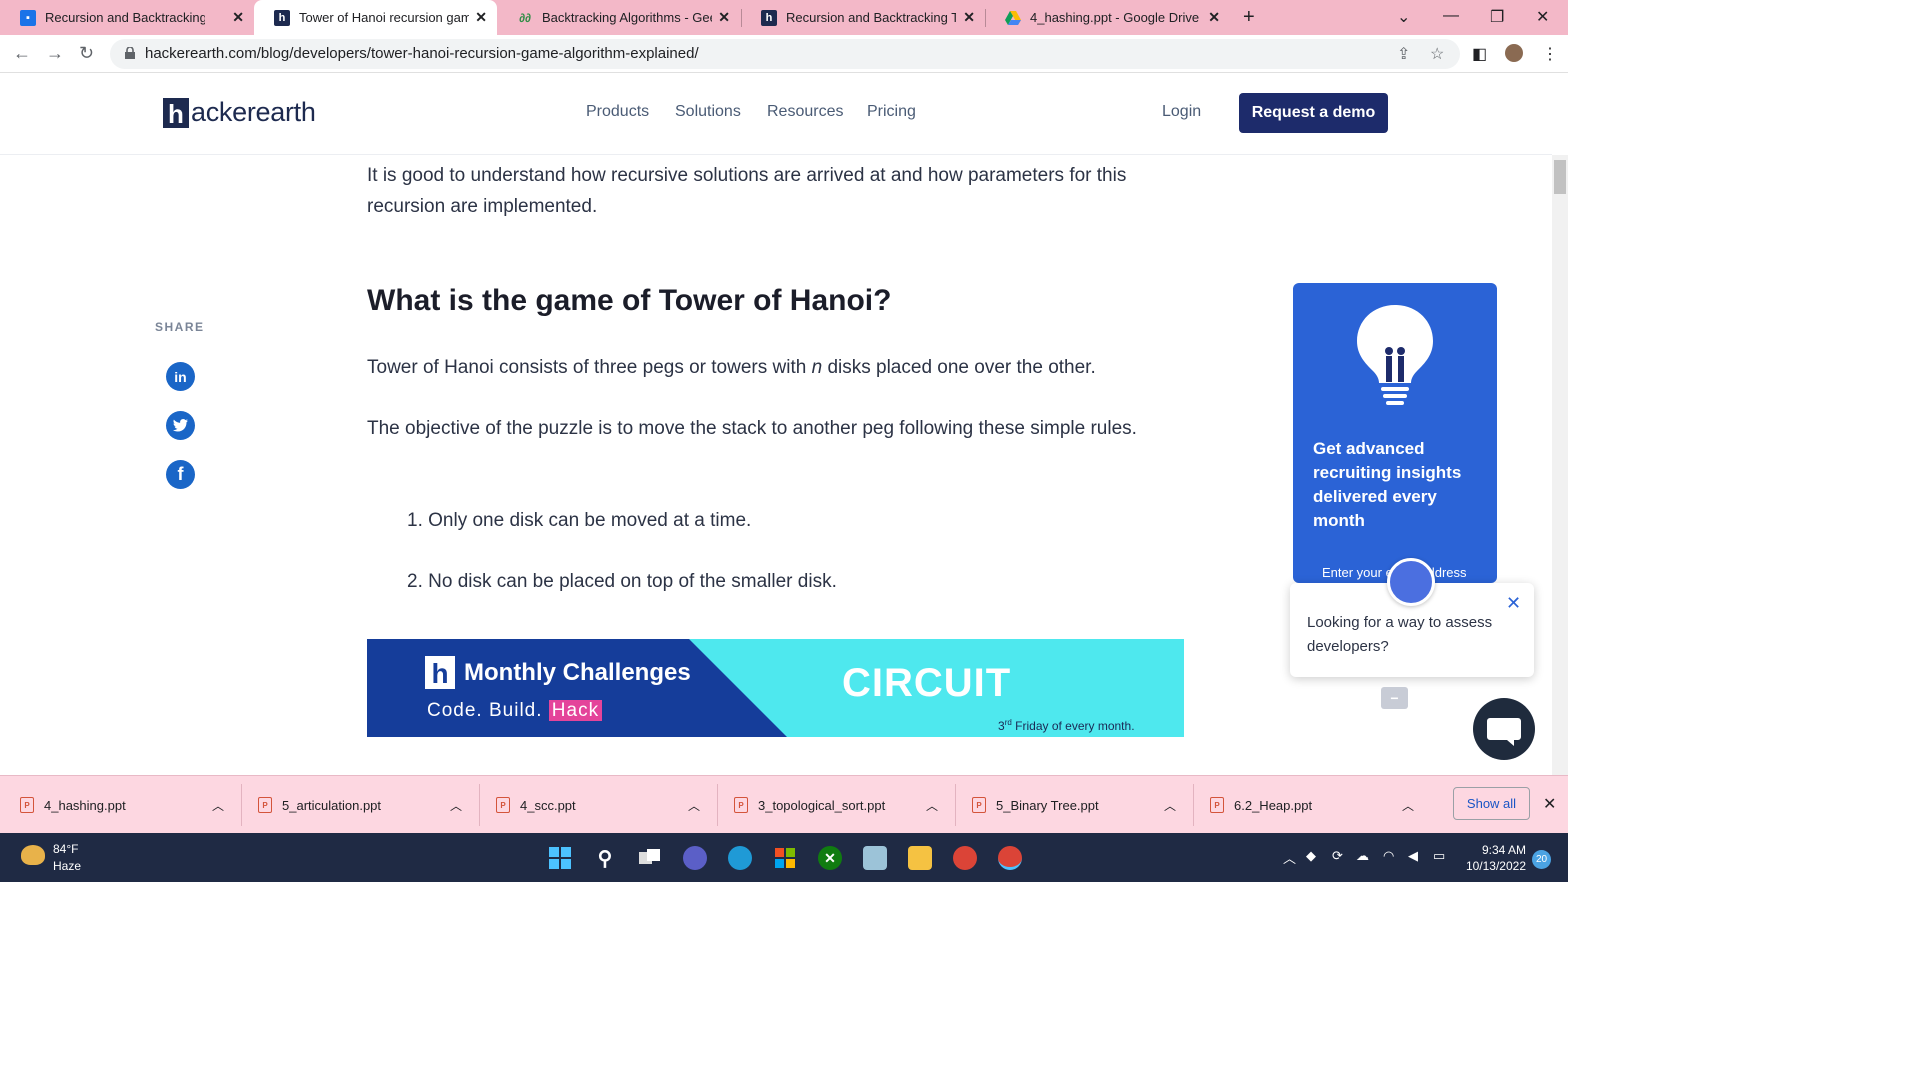 The height and width of the screenshot is (1080, 1920). Describe the element at coordinates (488, 710) in the screenshot. I see `tagline-text: Code. Build.` at that location.